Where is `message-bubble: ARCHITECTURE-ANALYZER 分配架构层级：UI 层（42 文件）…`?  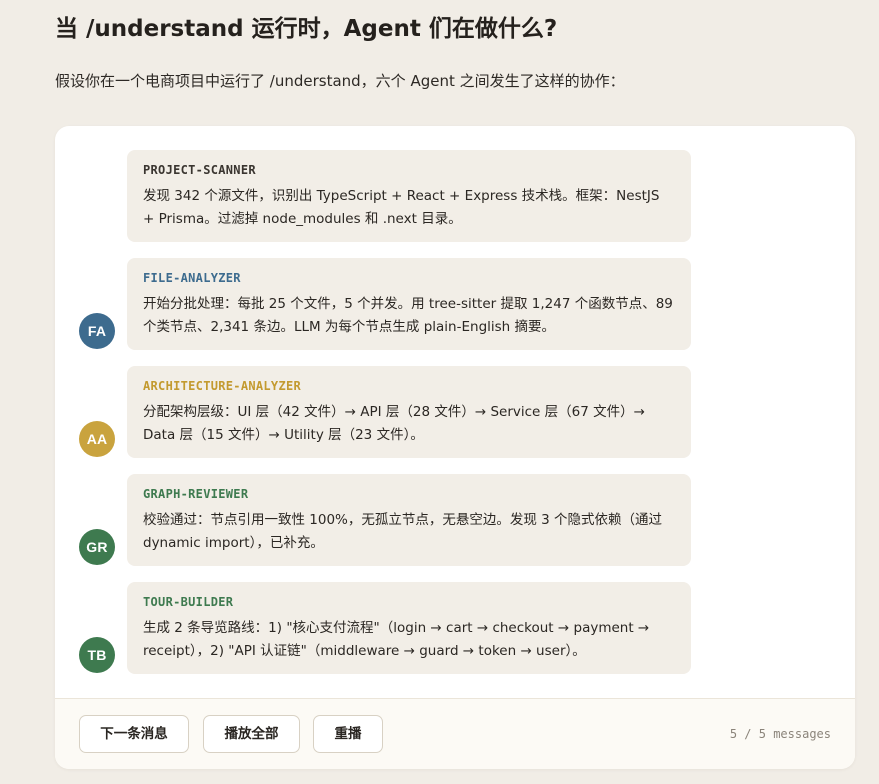 message-bubble: ARCHITECTURE-ANALYZER 分配架构层级：UI 层（42 文件）… is located at coordinates (409, 412).